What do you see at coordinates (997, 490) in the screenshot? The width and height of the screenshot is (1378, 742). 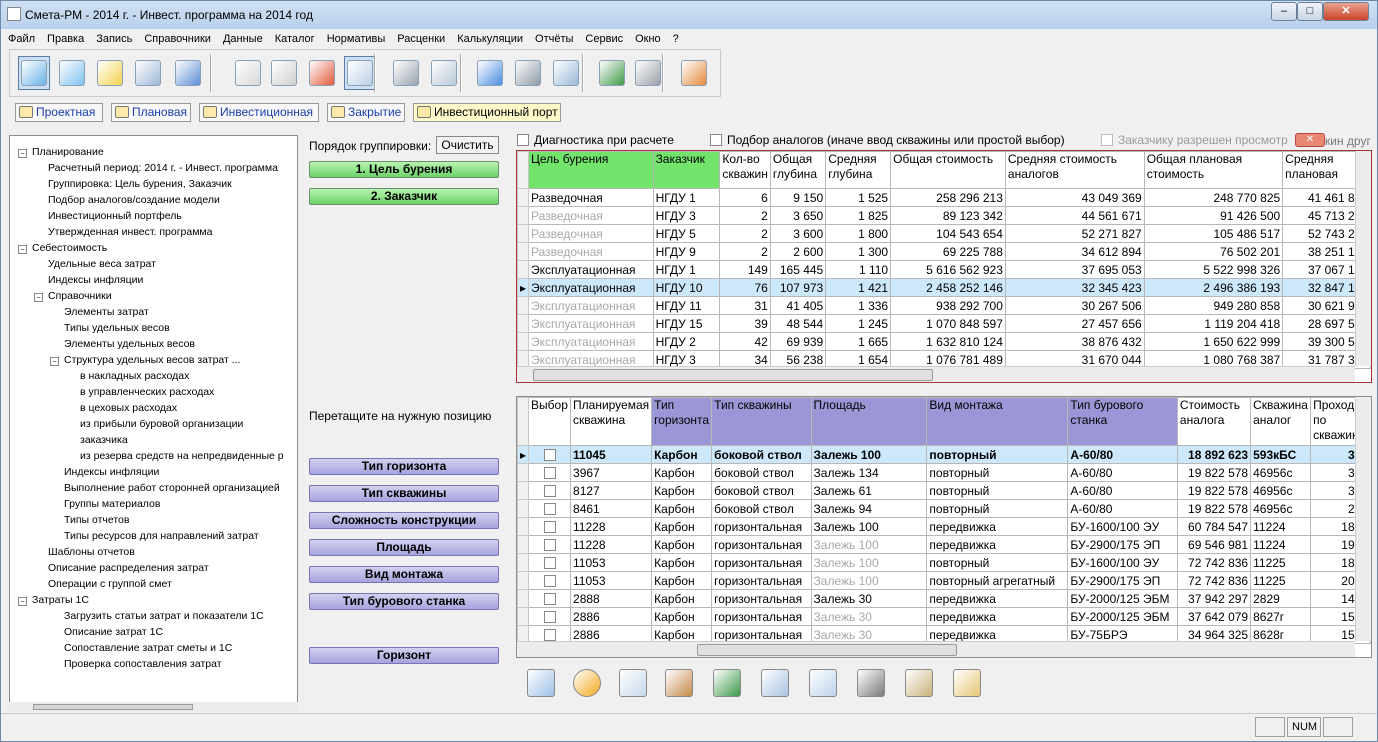 I see `wells-cell: повторный` at bounding box center [997, 490].